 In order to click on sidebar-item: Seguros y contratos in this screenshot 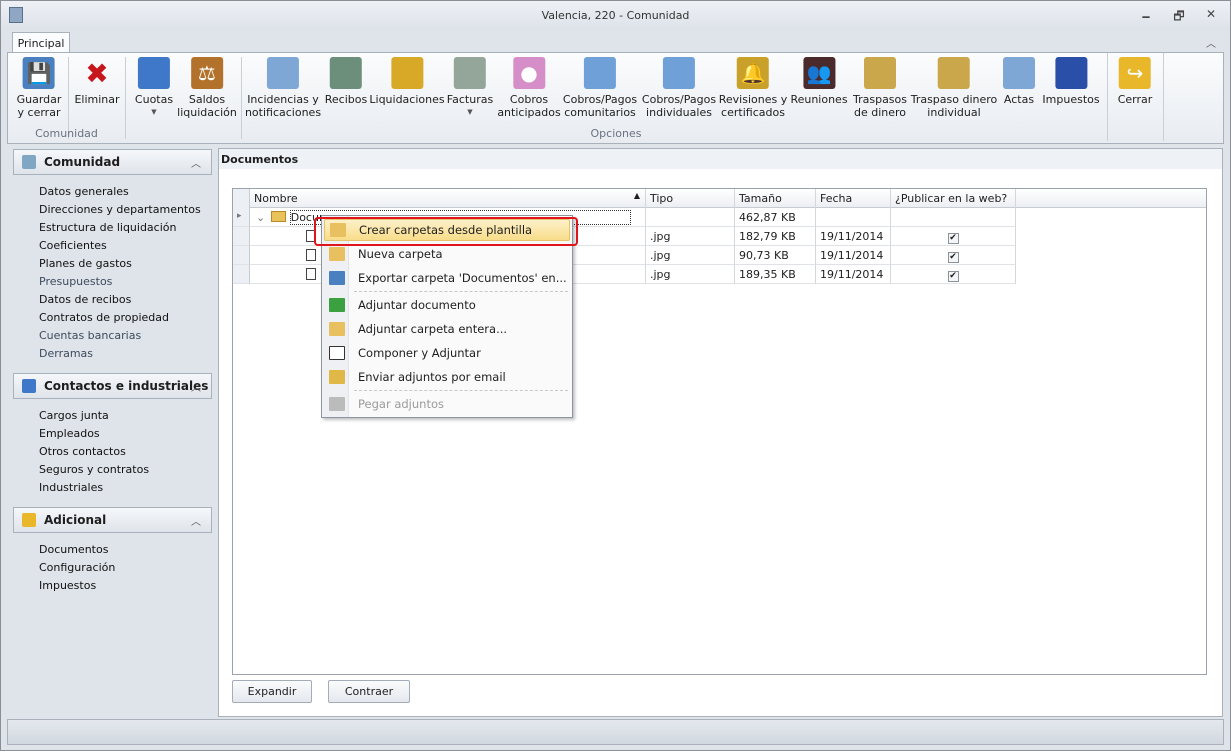, I will do `click(125, 470)`.